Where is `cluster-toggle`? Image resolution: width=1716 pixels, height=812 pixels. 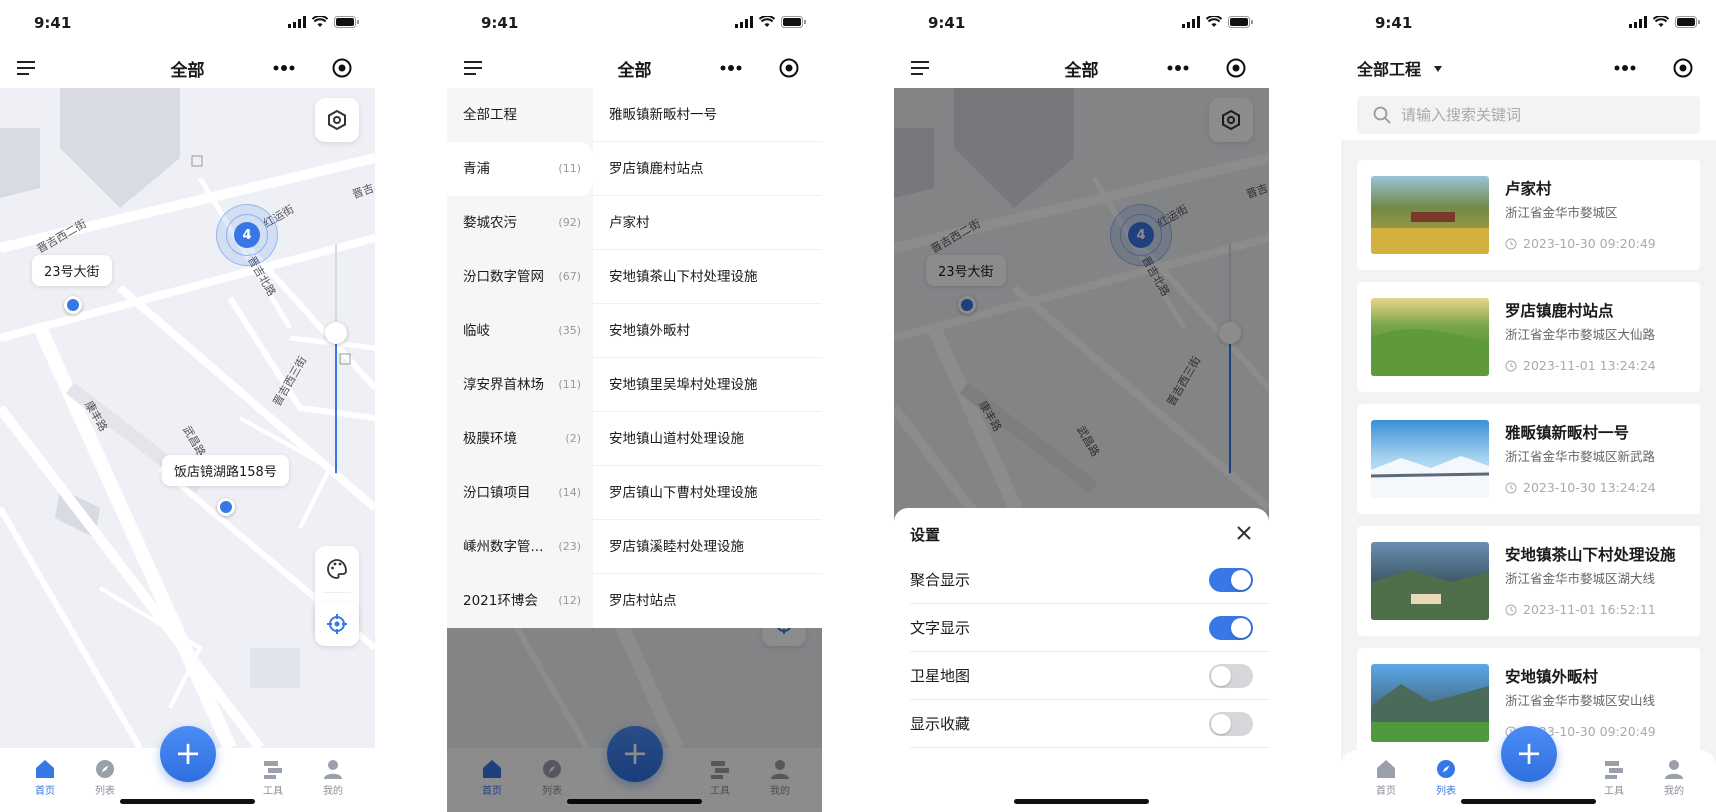
cluster-toggle is located at coordinates (1231, 580).